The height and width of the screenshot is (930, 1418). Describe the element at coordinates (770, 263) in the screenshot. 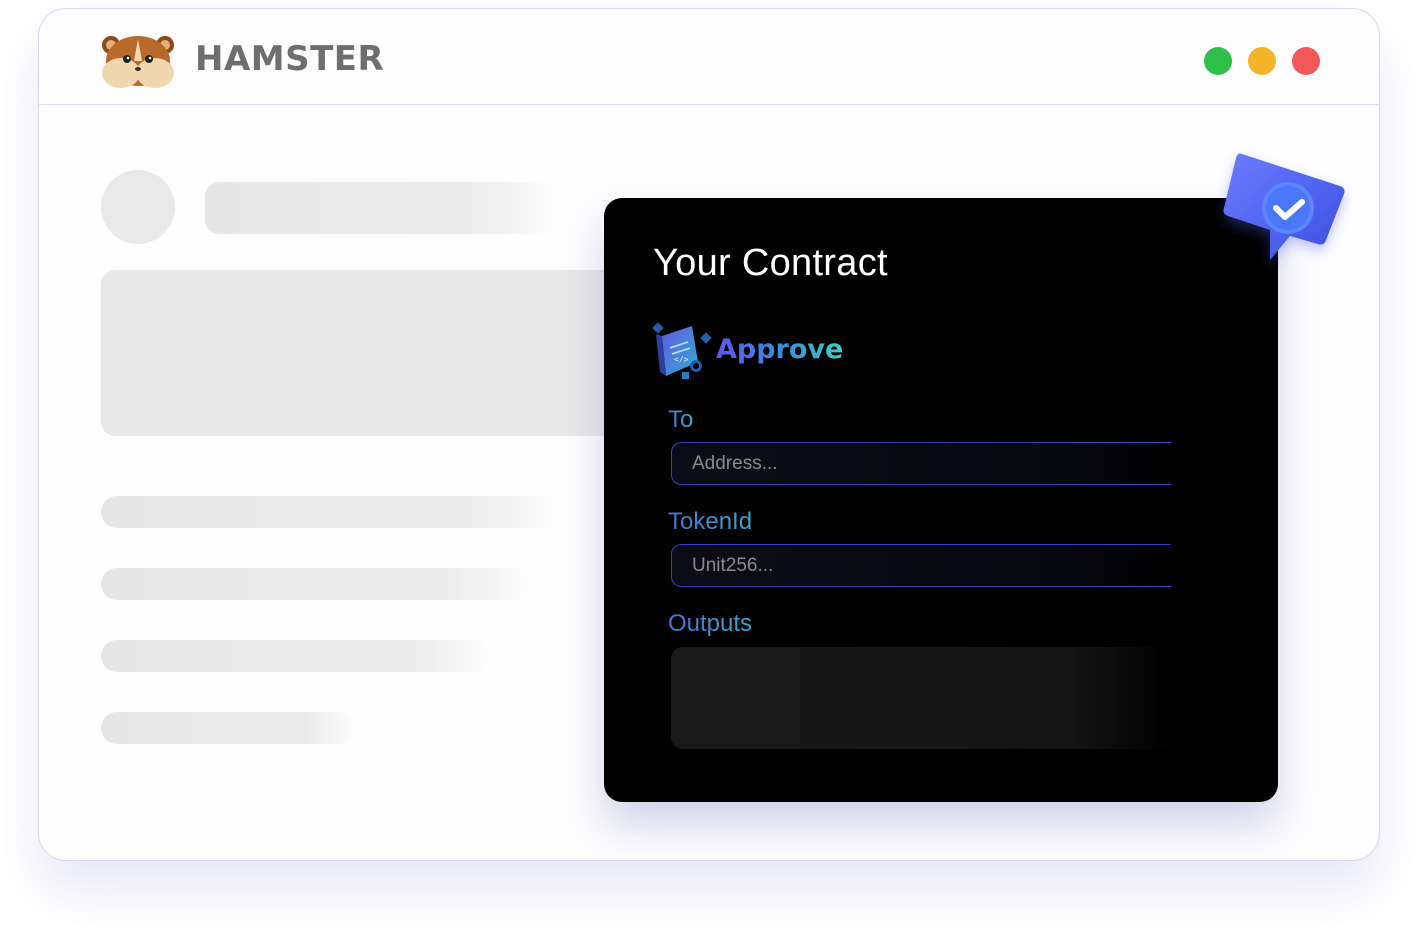

I see `panel-title: Your Contract` at that location.